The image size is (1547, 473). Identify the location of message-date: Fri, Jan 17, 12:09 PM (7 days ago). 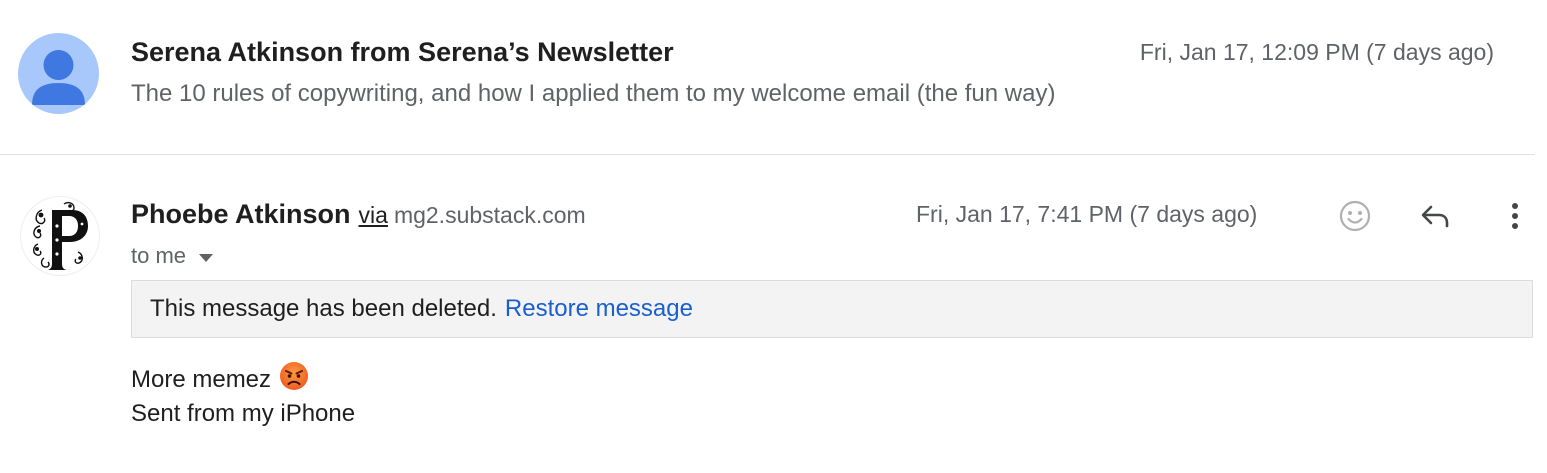
(1316, 52).